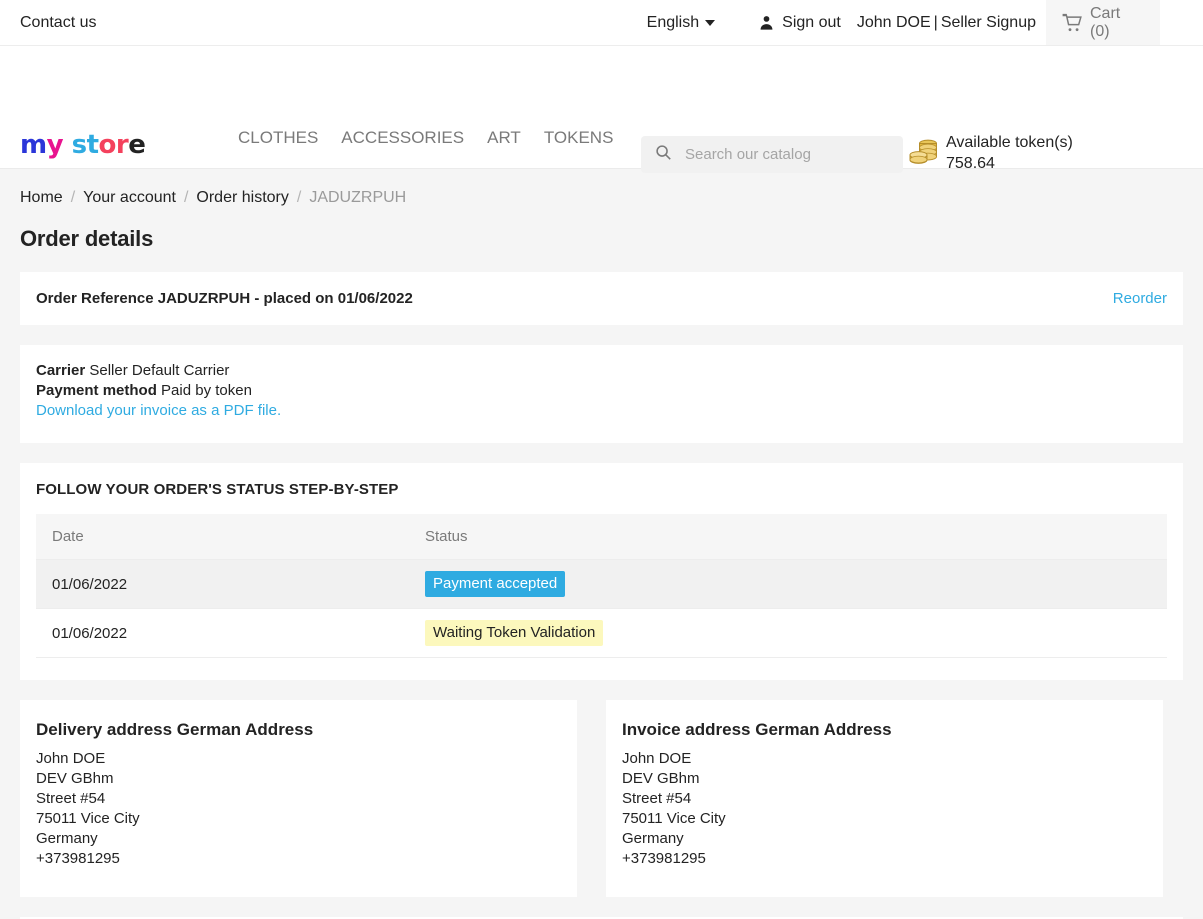 This screenshot has height=919, width=1203. Describe the element at coordinates (175, 729) in the screenshot. I see `delivery-address-title: Delivery address German Address` at that location.